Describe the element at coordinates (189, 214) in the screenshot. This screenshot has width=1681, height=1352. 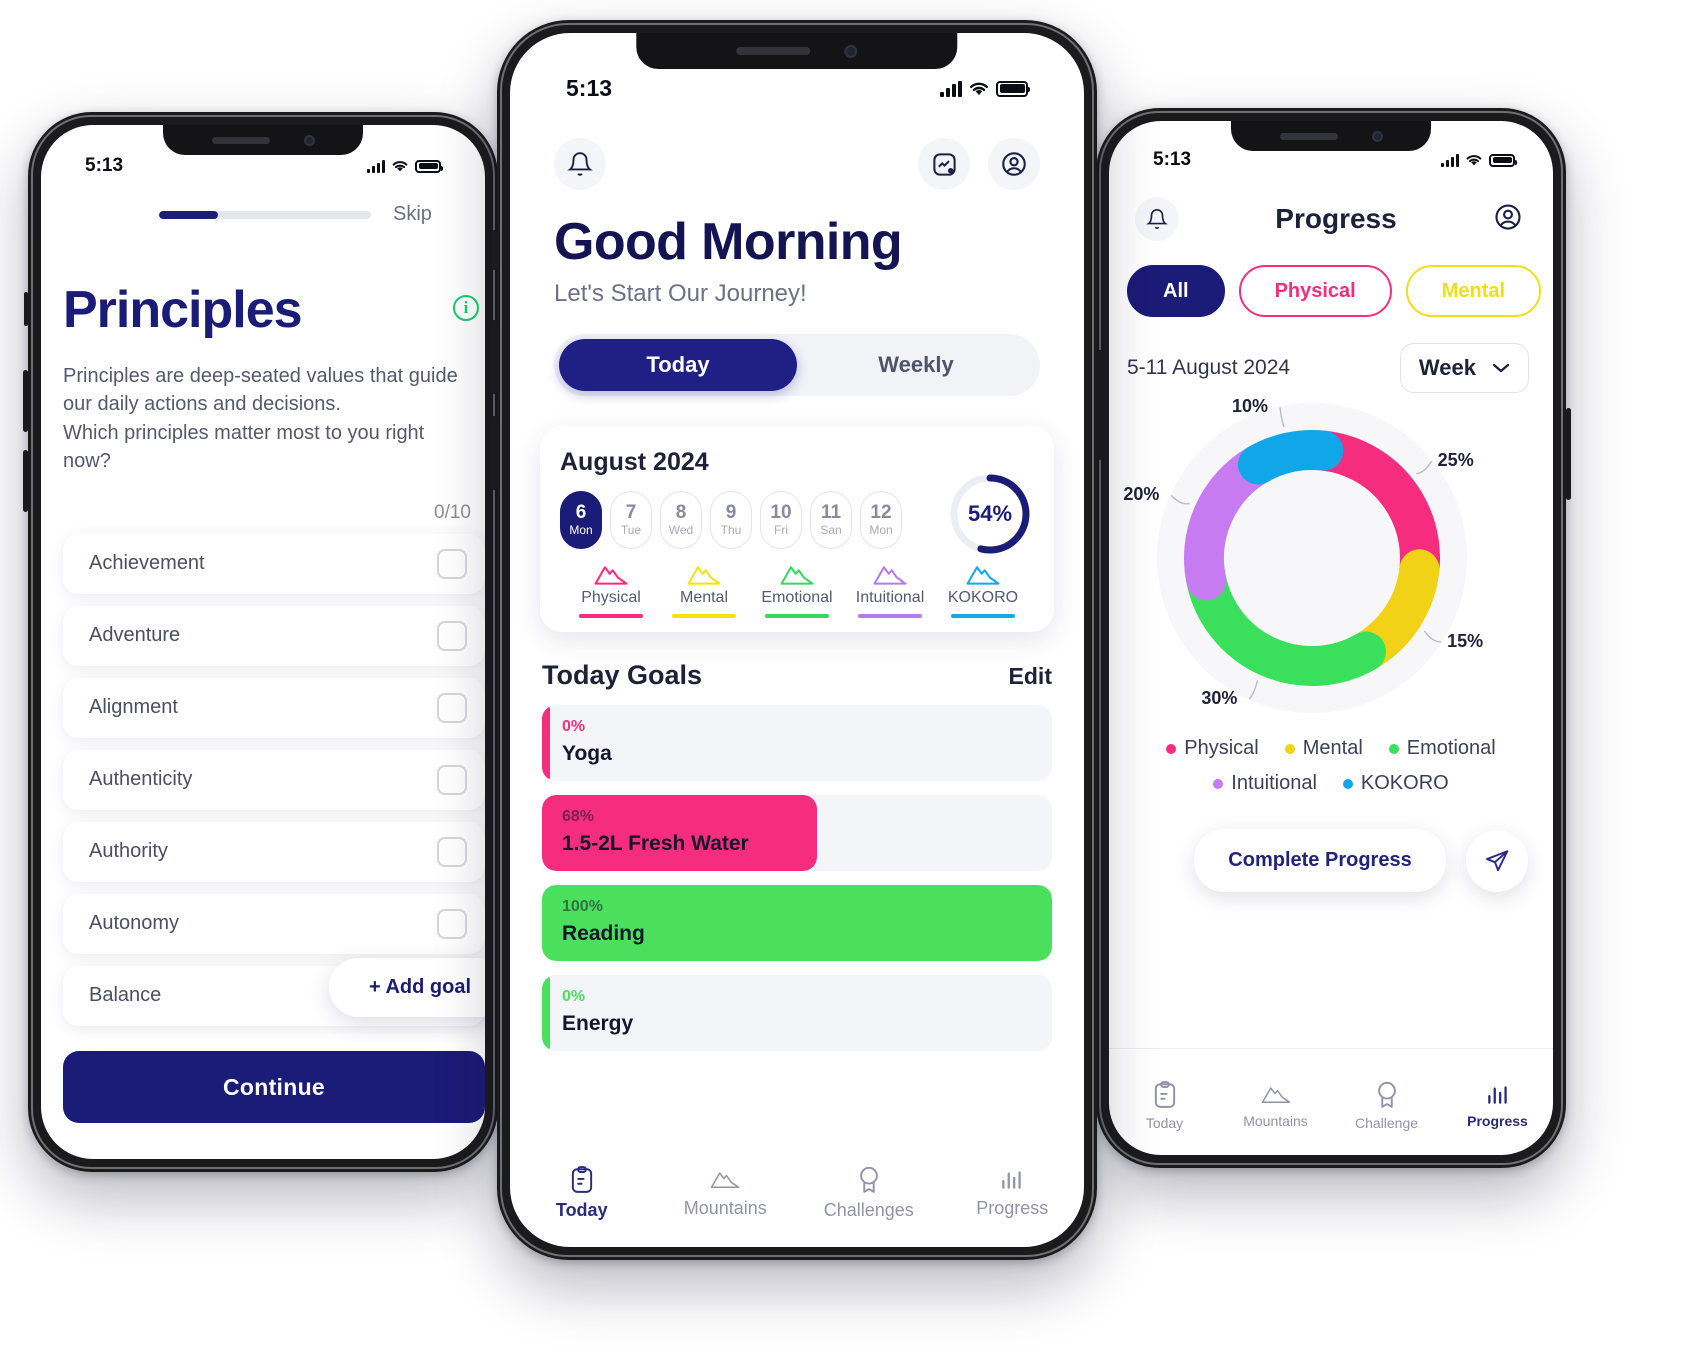
I see `onboarding-progress-fill` at that location.